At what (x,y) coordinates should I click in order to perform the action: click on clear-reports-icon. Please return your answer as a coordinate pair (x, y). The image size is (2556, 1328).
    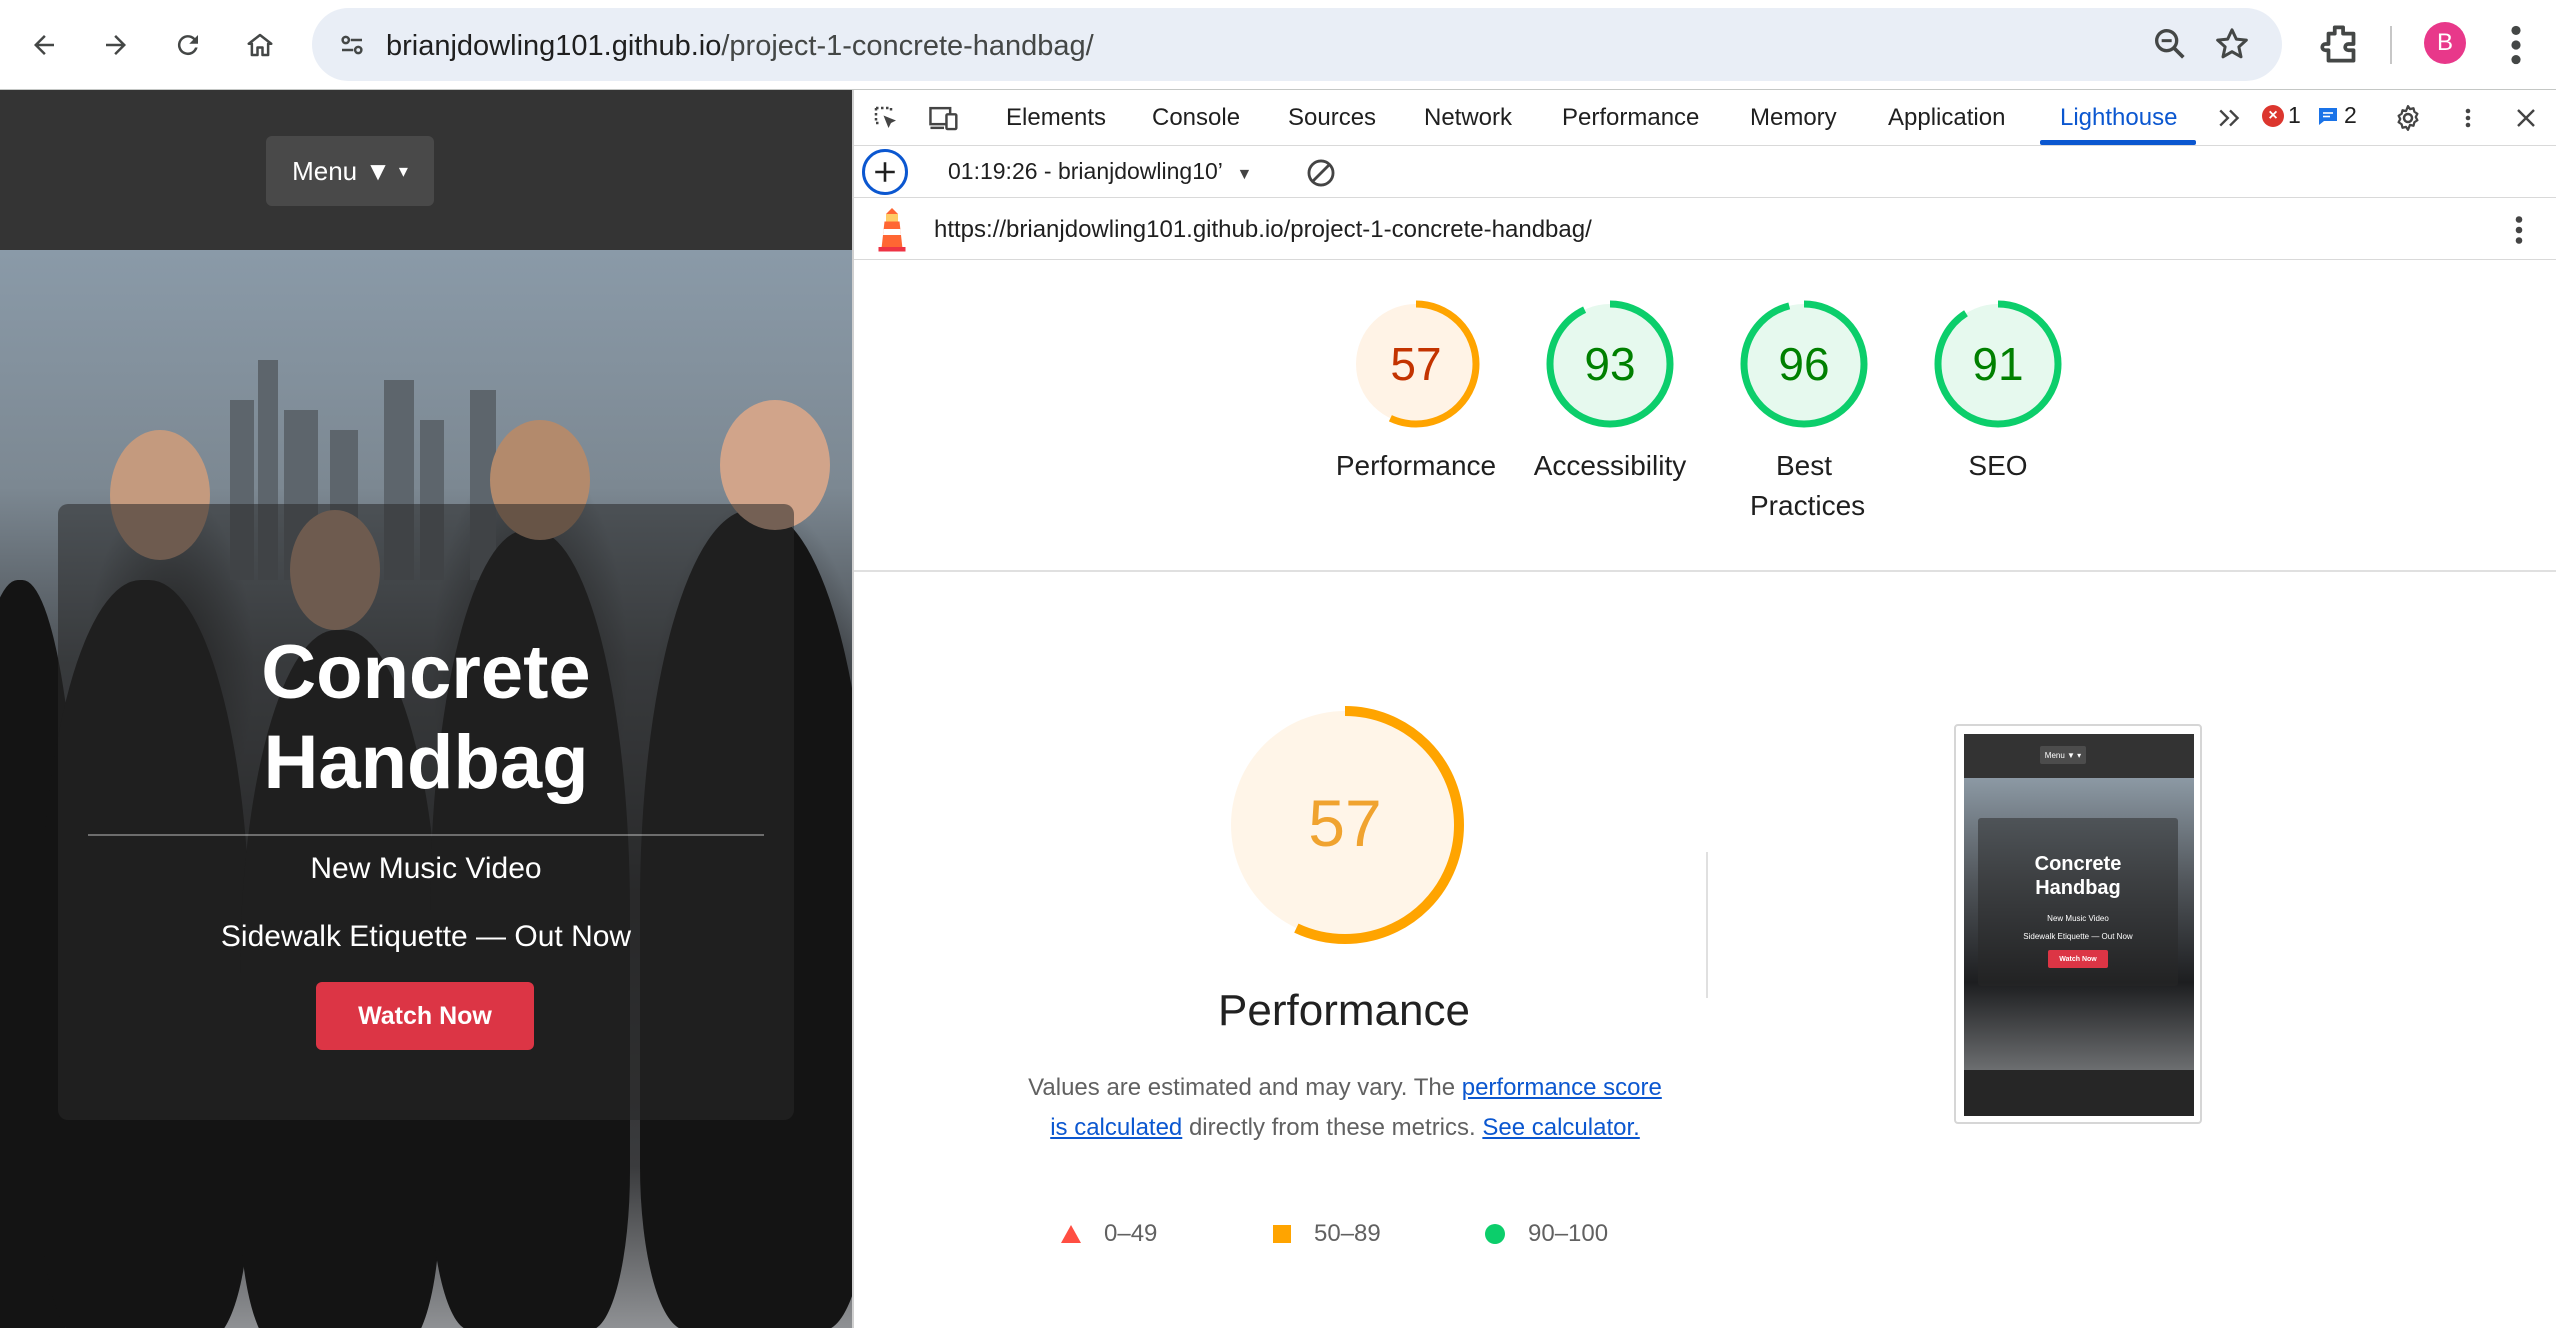
    Looking at the image, I should click on (1321, 173).